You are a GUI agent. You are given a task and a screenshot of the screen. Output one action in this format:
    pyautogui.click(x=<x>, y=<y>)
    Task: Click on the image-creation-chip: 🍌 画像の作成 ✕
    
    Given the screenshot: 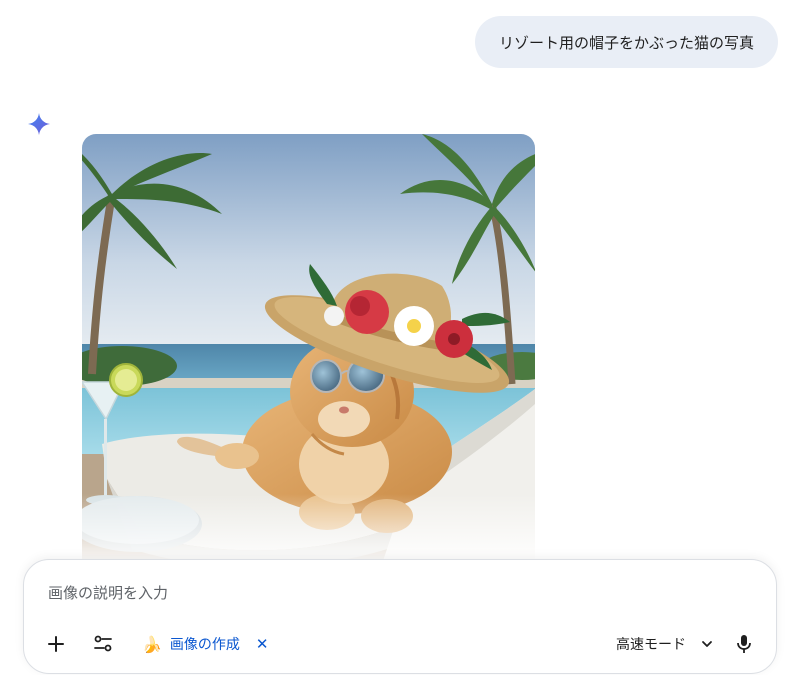 What is the action you would take?
    pyautogui.click(x=205, y=644)
    